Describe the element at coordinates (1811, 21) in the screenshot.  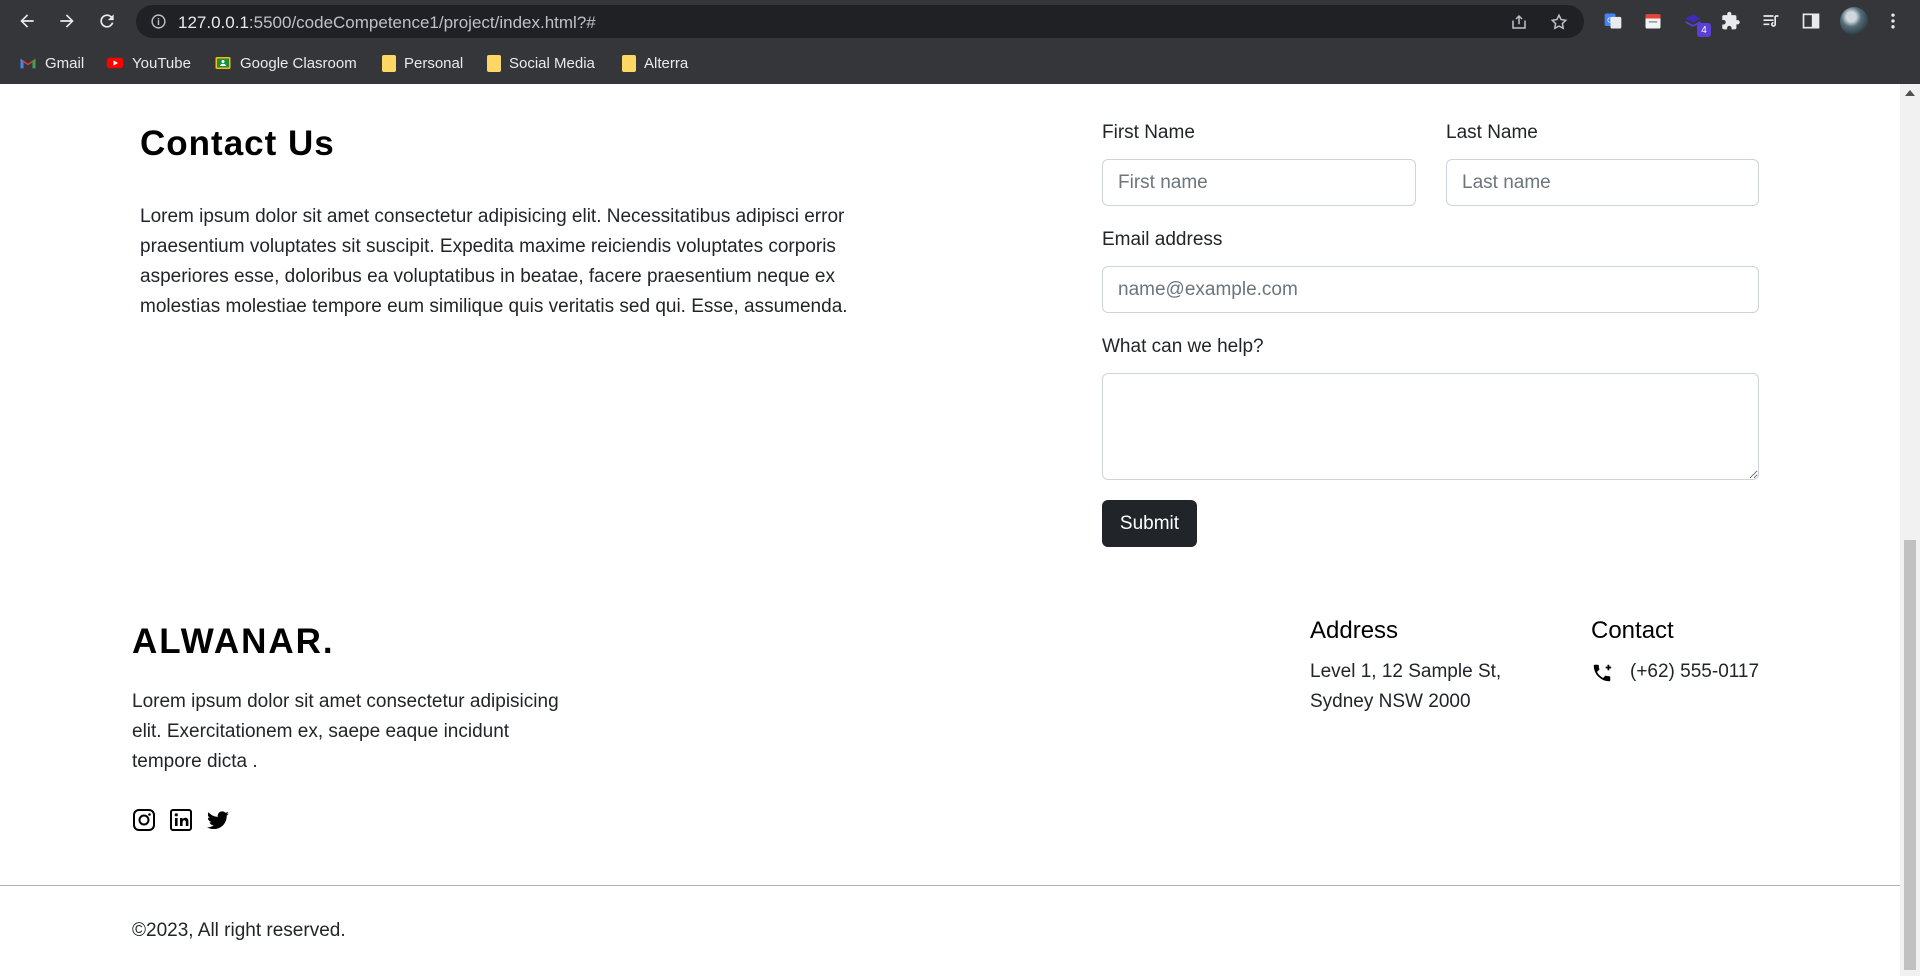
I see `side-panel-icon` at that location.